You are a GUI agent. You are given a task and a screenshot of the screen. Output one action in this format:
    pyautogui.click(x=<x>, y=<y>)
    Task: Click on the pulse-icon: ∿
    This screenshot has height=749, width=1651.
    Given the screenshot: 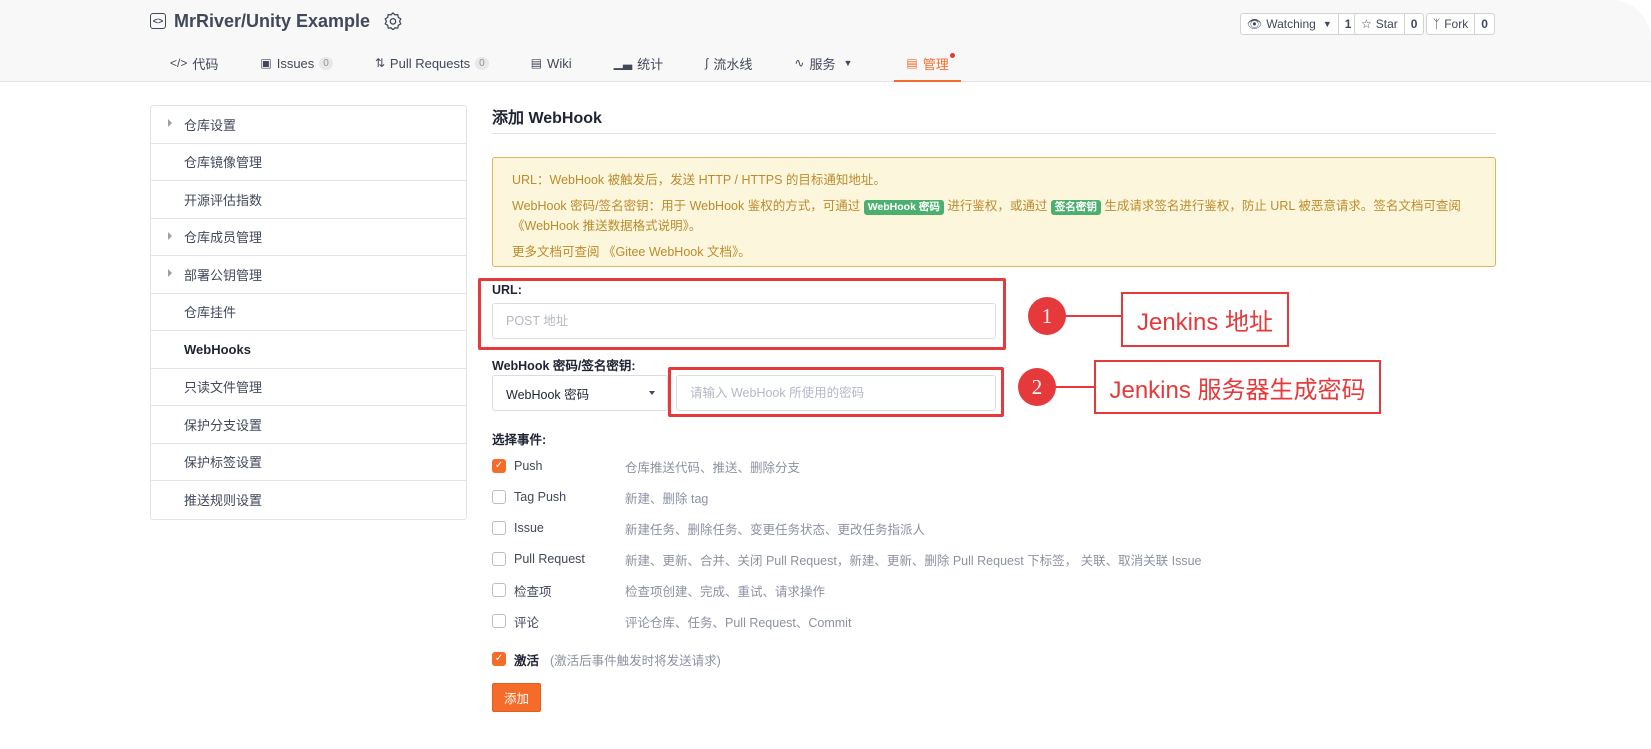 What is the action you would take?
    pyautogui.click(x=799, y=63)
    